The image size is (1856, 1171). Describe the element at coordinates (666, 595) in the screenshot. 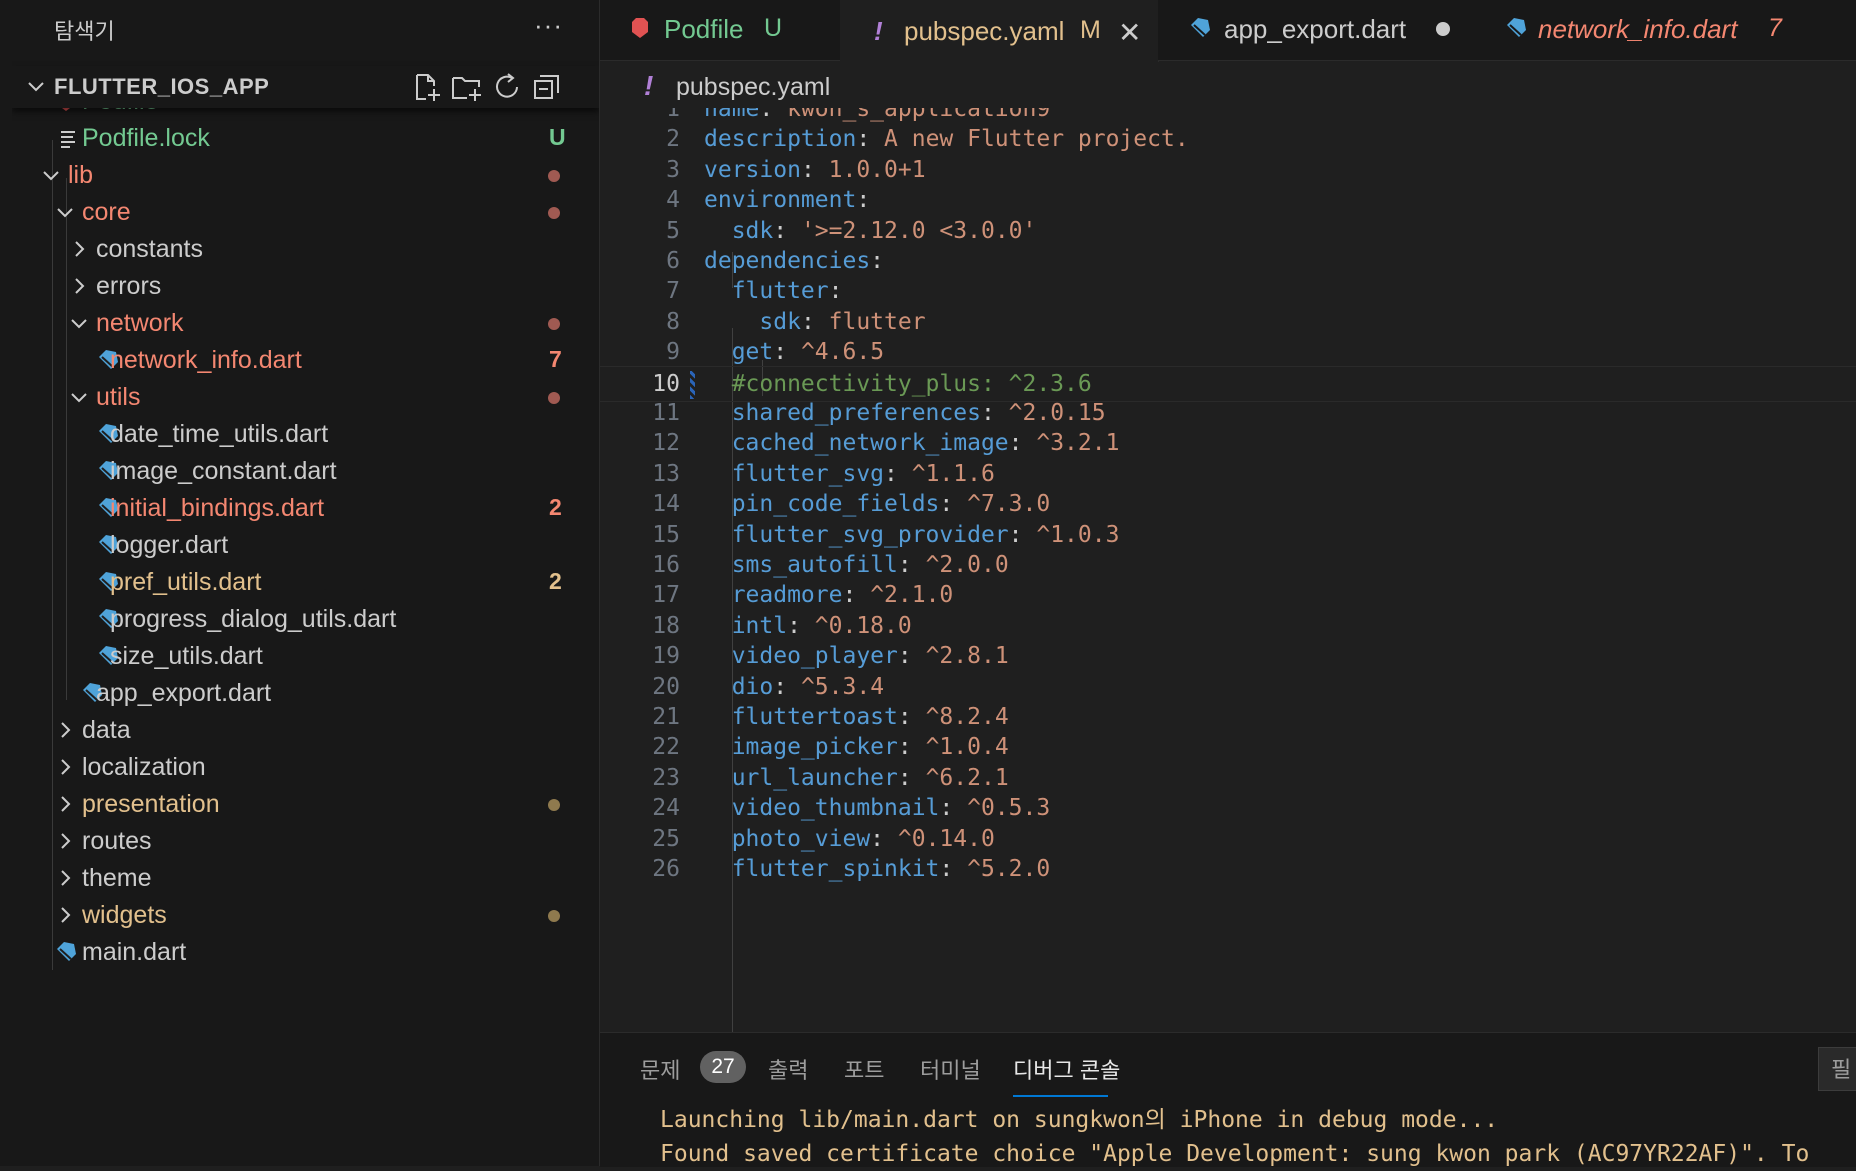

I see `line-number: 17` at that location.